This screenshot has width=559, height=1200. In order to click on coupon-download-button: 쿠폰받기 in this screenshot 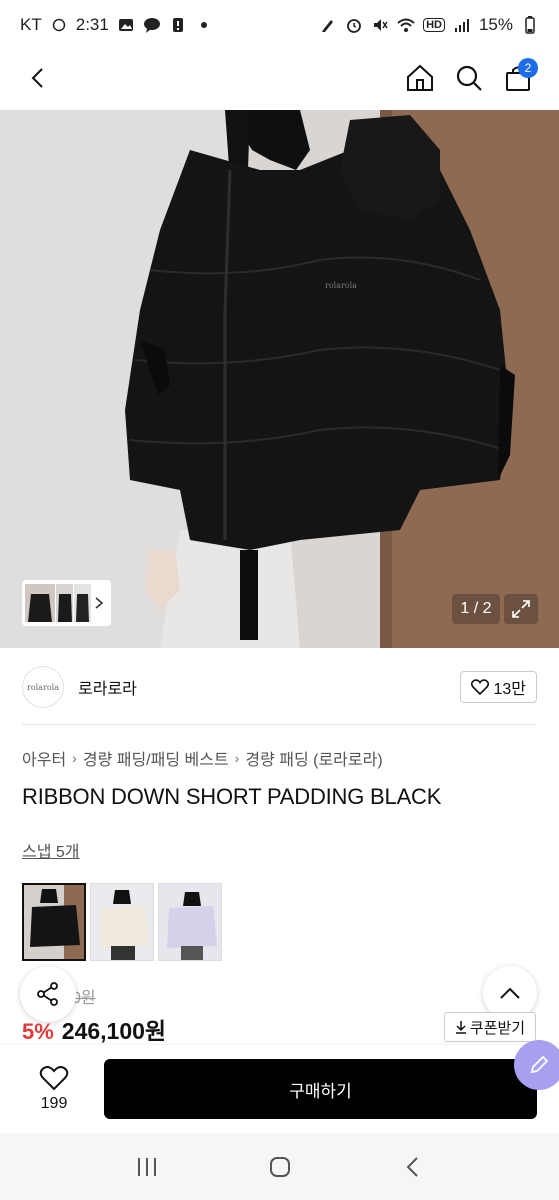, I will do `click(490, 1027)`.